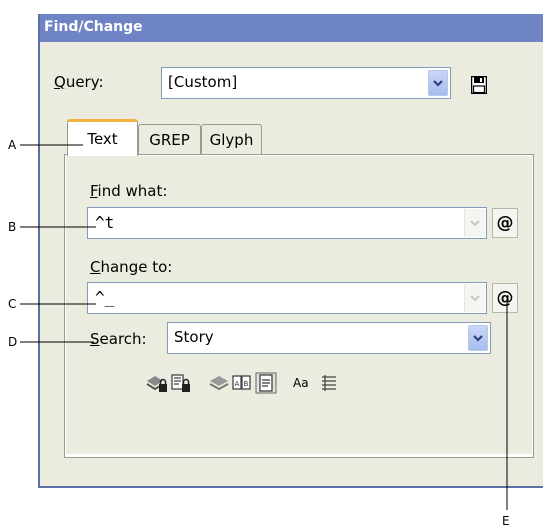 This screenshot has width=543, height=531. Describe the element at coordinates (12, 304) in the screenshot. I see `callout-c: C` at that location.